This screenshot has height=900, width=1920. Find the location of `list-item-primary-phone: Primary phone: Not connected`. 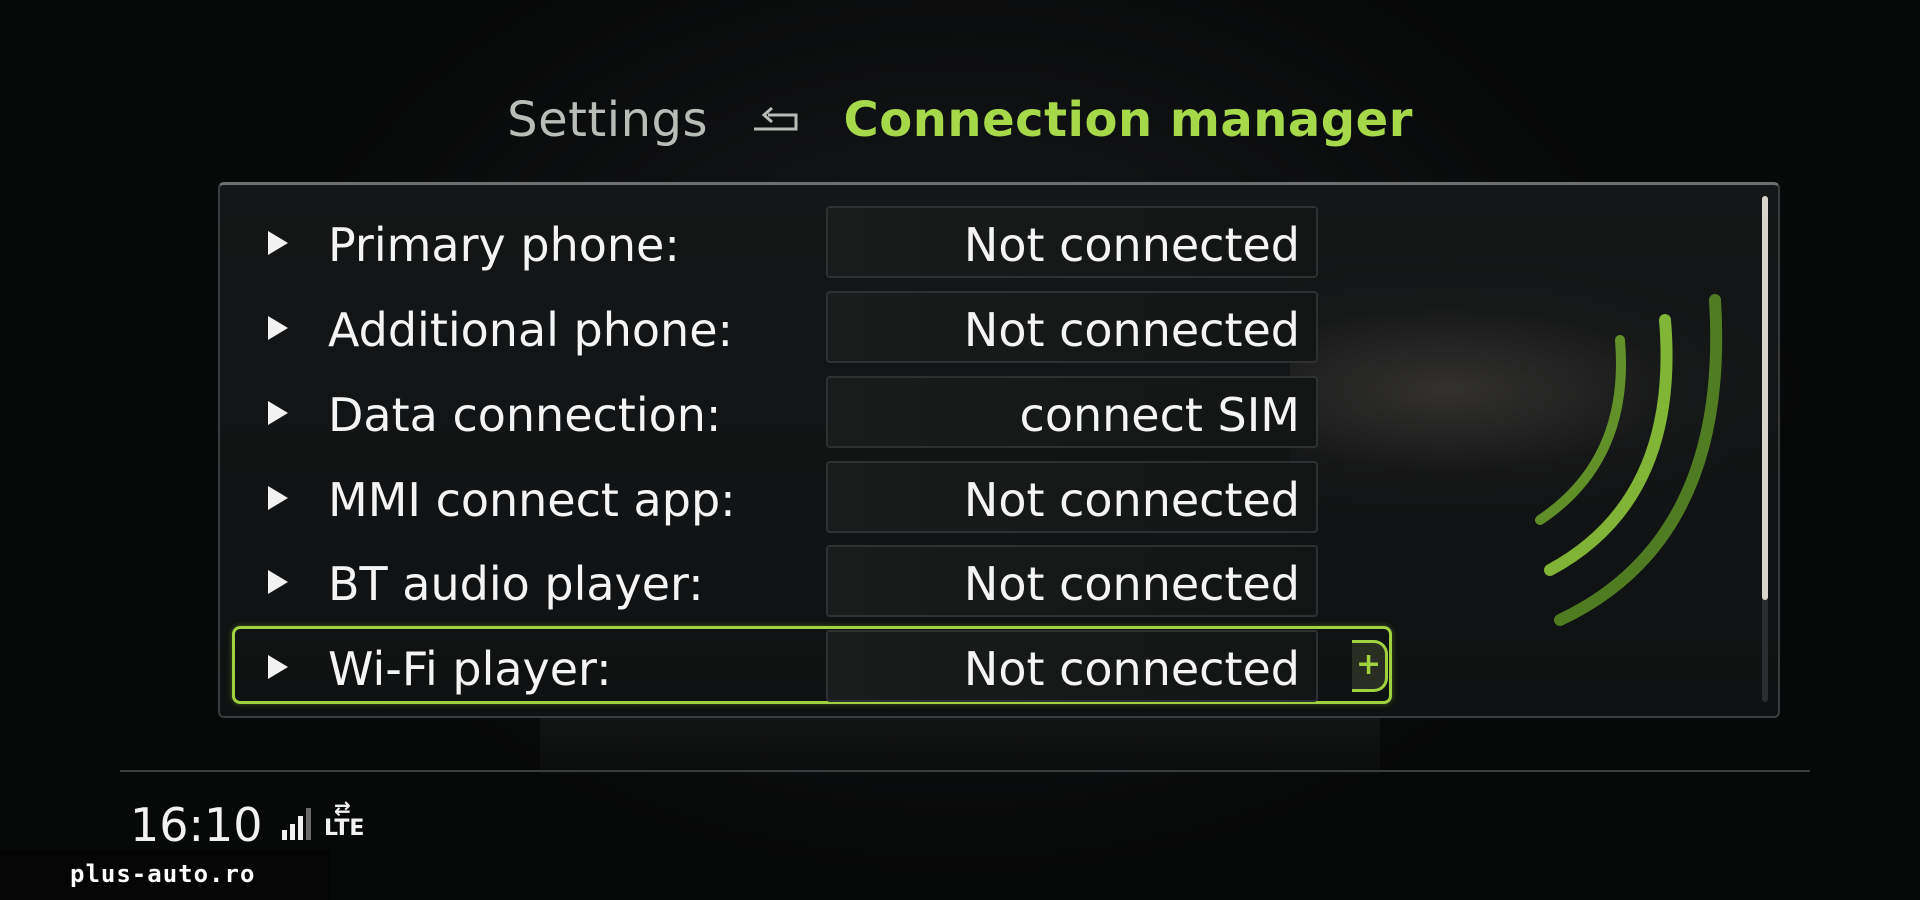

list-item-primary-phone: Primary phone: Not connected is located at coordinates (809, 244).